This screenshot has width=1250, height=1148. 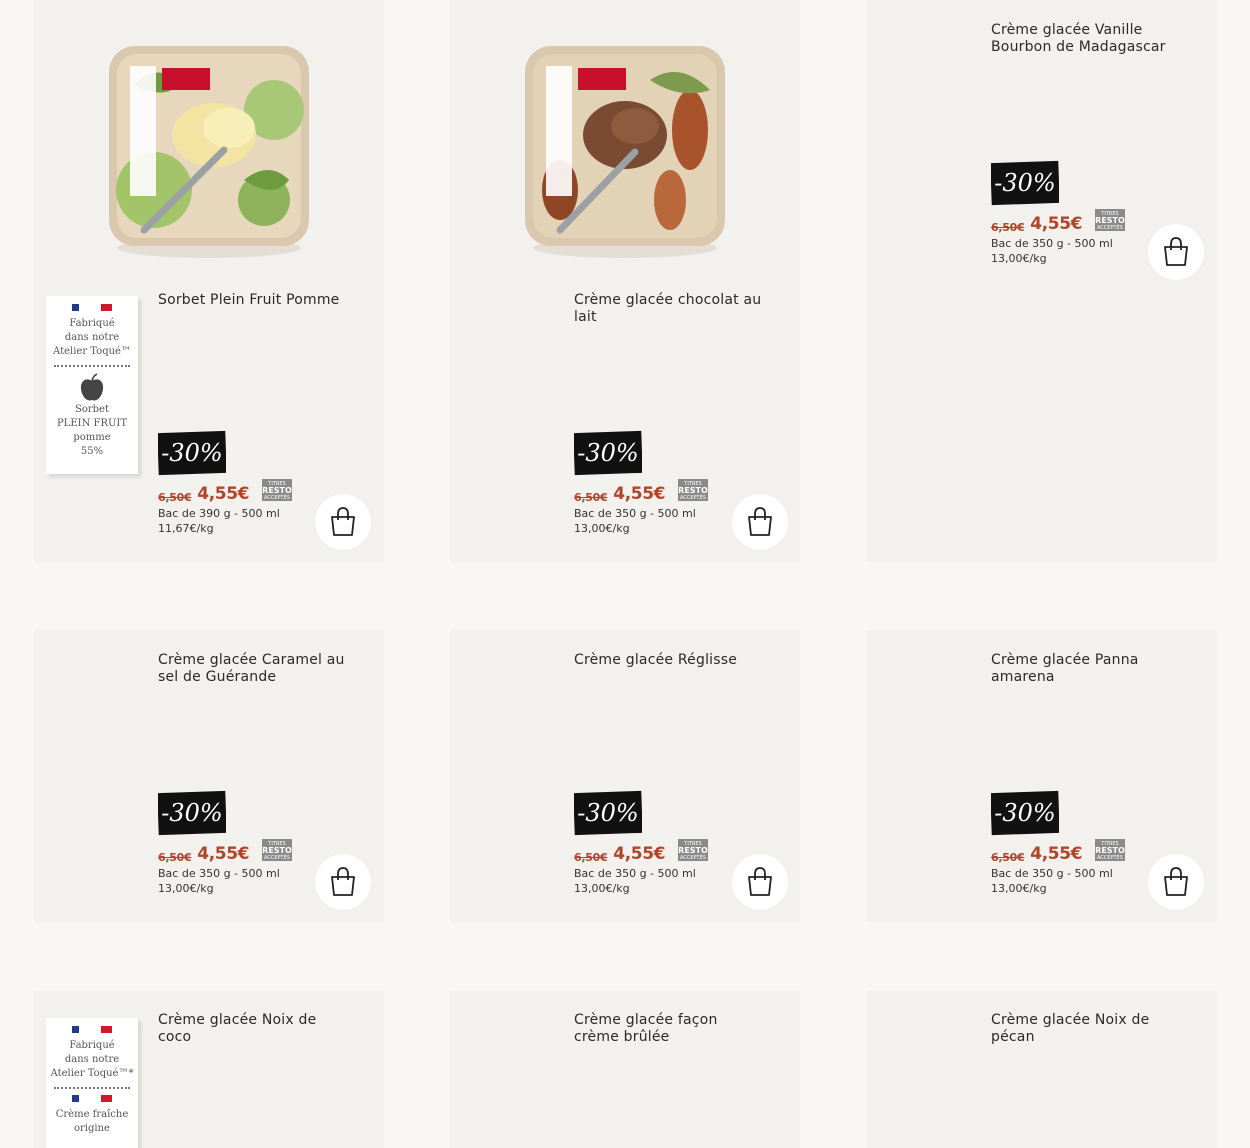 What do you see at coordinates (253, 1029) in the screenshot?
I see `product-title: Crème glacée Noix de coco` at bounding box center [253, 1029].